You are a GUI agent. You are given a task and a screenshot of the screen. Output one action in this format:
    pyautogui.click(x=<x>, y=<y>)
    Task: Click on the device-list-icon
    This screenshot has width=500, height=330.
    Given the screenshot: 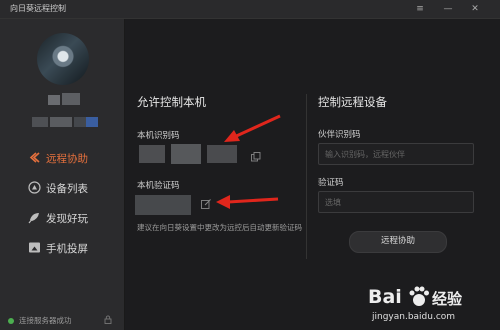 What is the action you would take?
    pyautogui.click(x=34, y=187)
    